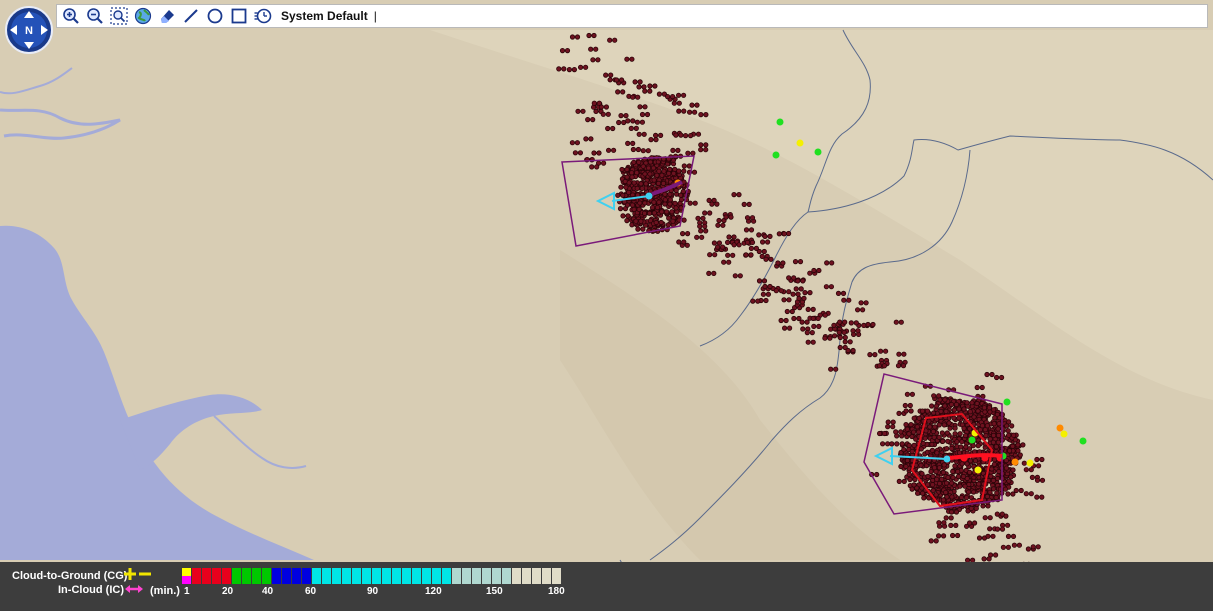 The width and height of the screenshot is (1213, 611). What do you see at coordinates (632, 16) in the screenshot?
I see `map-toolbar: System Default |` at bounding box center [632, 16].